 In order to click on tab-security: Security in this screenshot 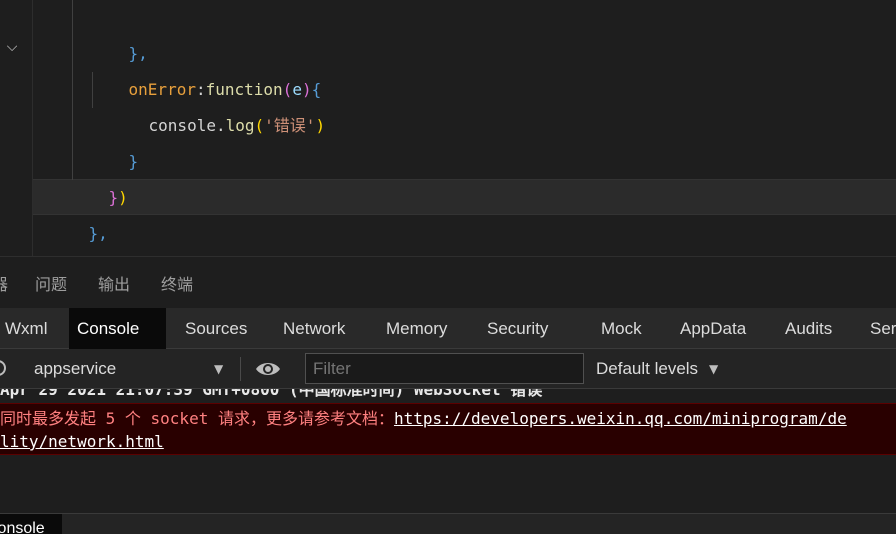, I will do `click(517, 328)`.